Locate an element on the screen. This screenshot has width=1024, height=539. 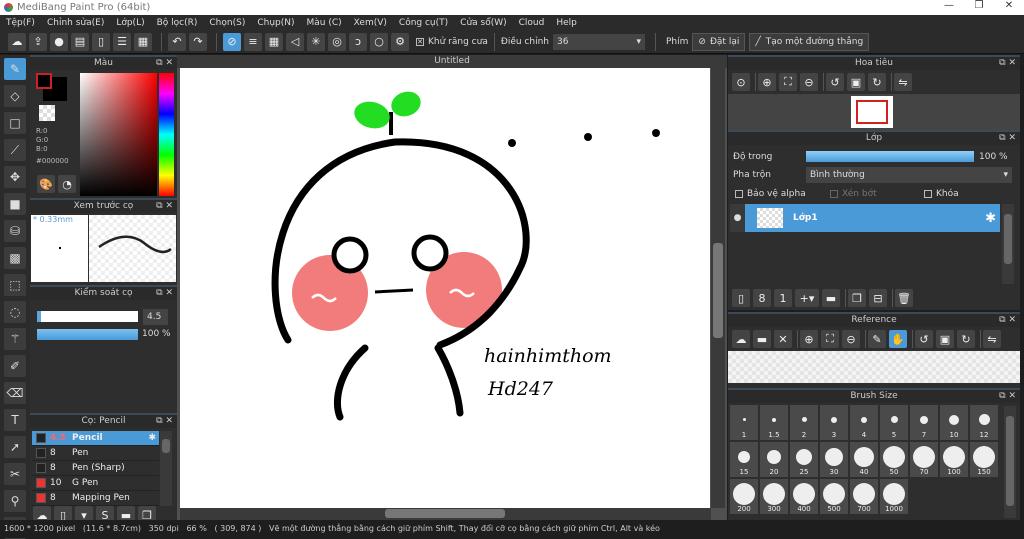
menu-help: Help is located at coordinates (566, 23).